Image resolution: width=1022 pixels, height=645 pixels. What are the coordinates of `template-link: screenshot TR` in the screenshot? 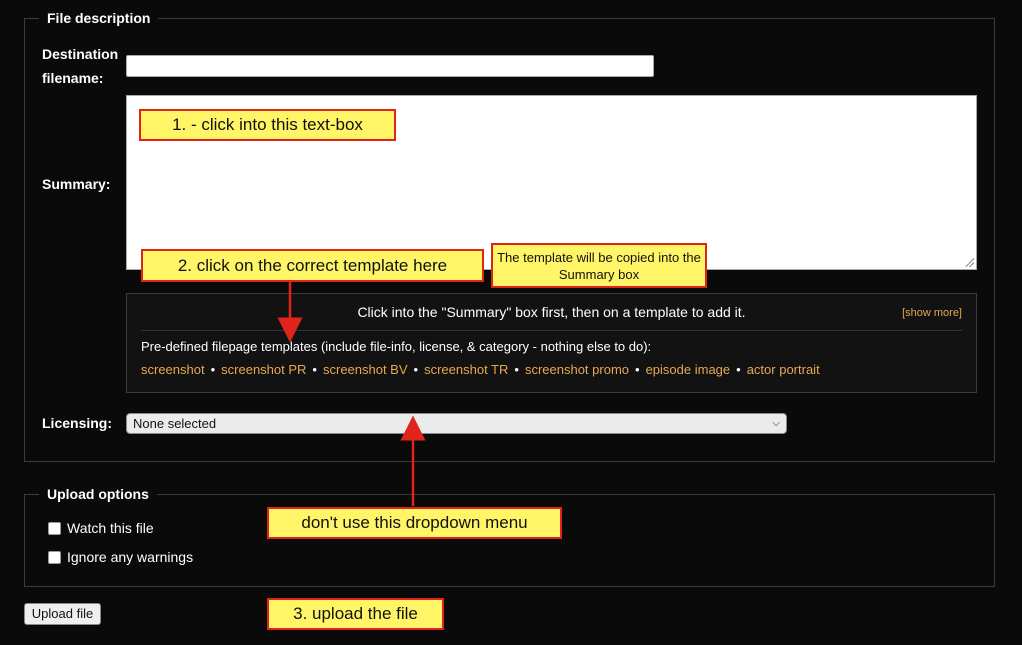 It's located at (466, 369).